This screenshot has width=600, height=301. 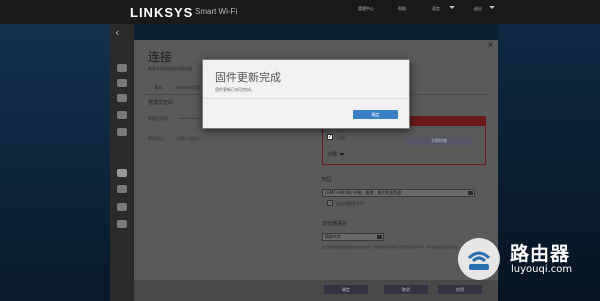 I want to click on dashboard-icon, so click(x=122, y=68).